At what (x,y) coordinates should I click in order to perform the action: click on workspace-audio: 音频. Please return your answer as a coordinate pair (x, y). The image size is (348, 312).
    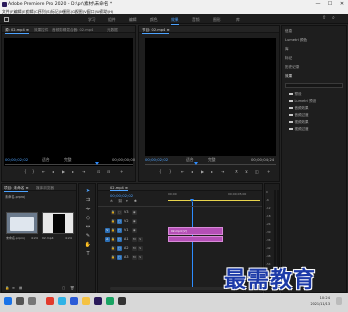
    Looking at the image, I should click on (196, 20).